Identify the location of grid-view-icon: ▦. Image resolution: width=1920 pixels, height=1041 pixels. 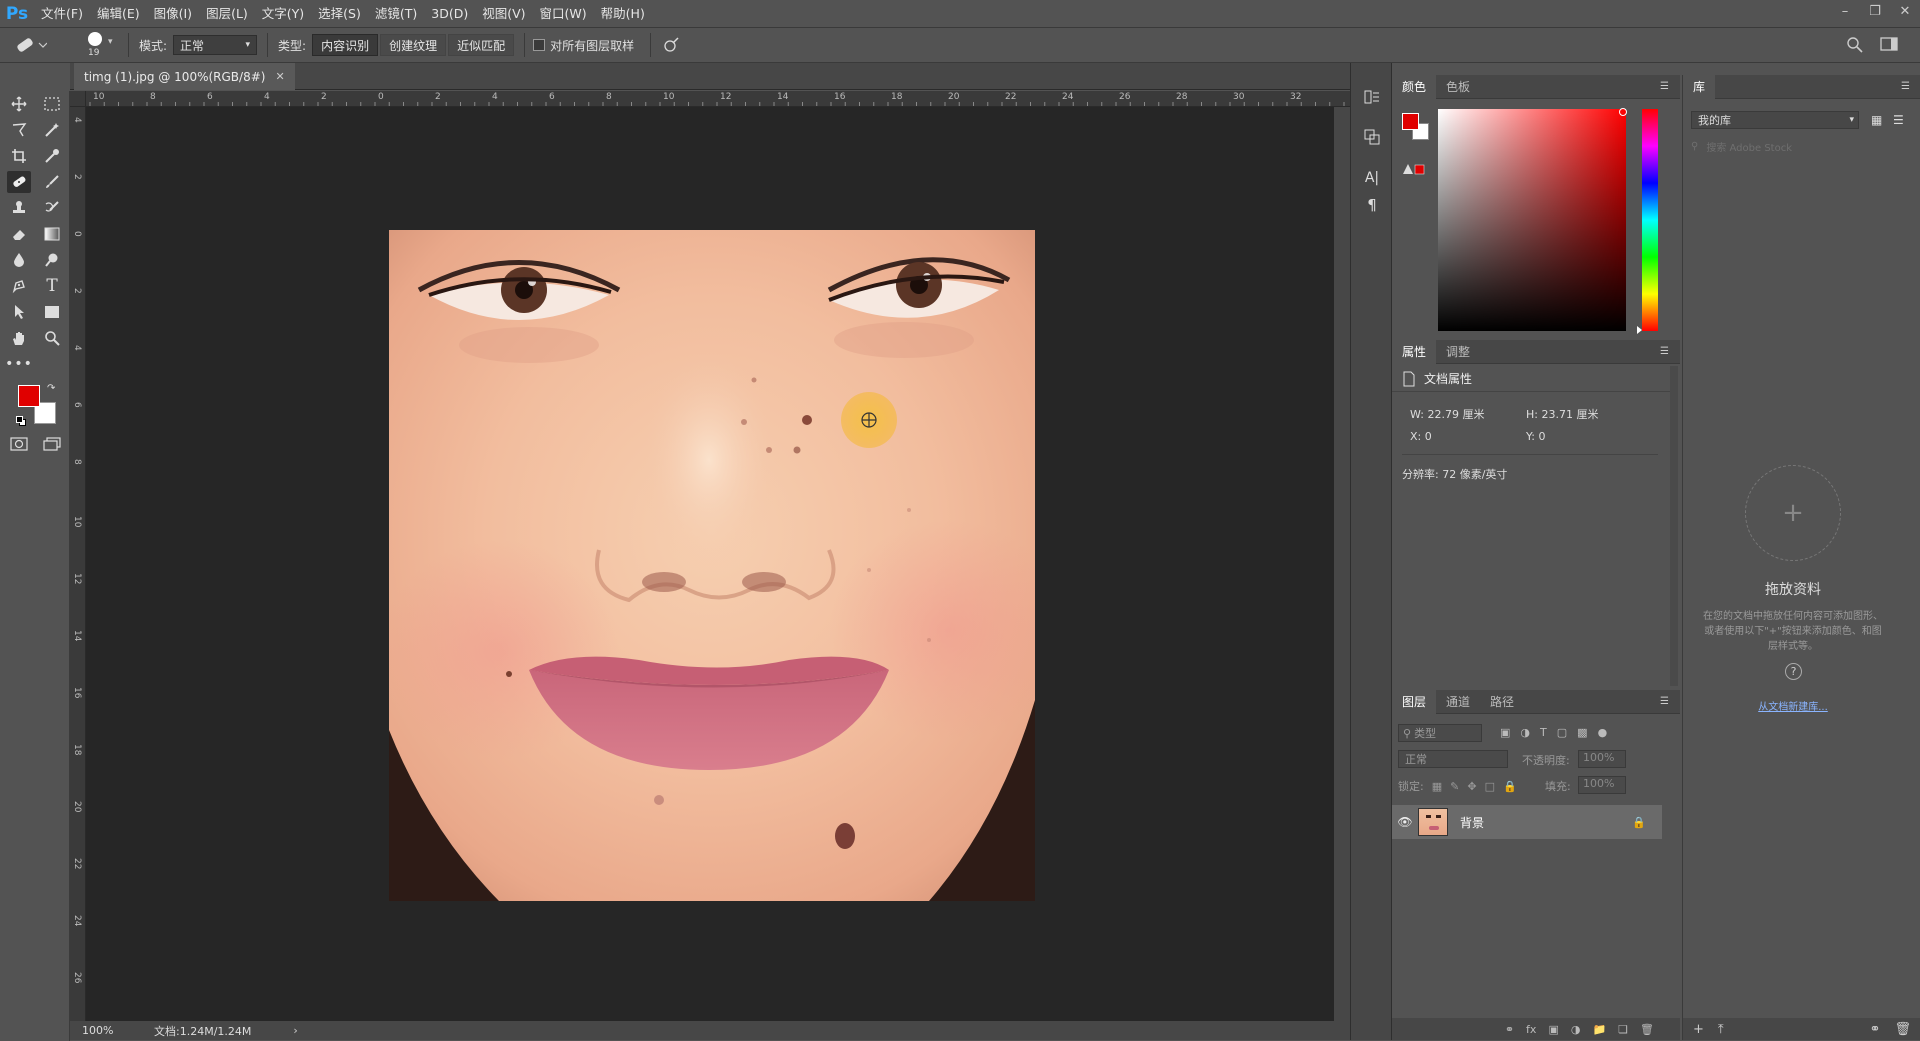
(1876, 120).